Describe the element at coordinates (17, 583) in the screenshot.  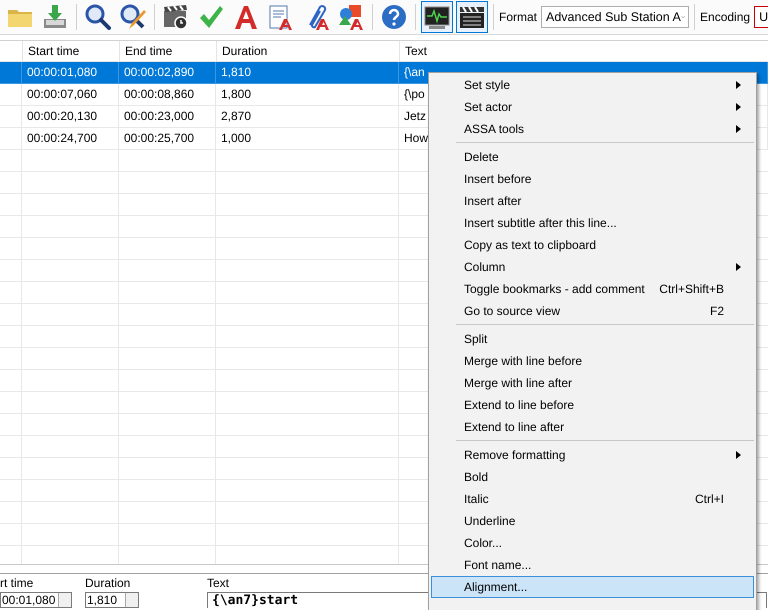
I see `start-time-label: rt time` at that location.